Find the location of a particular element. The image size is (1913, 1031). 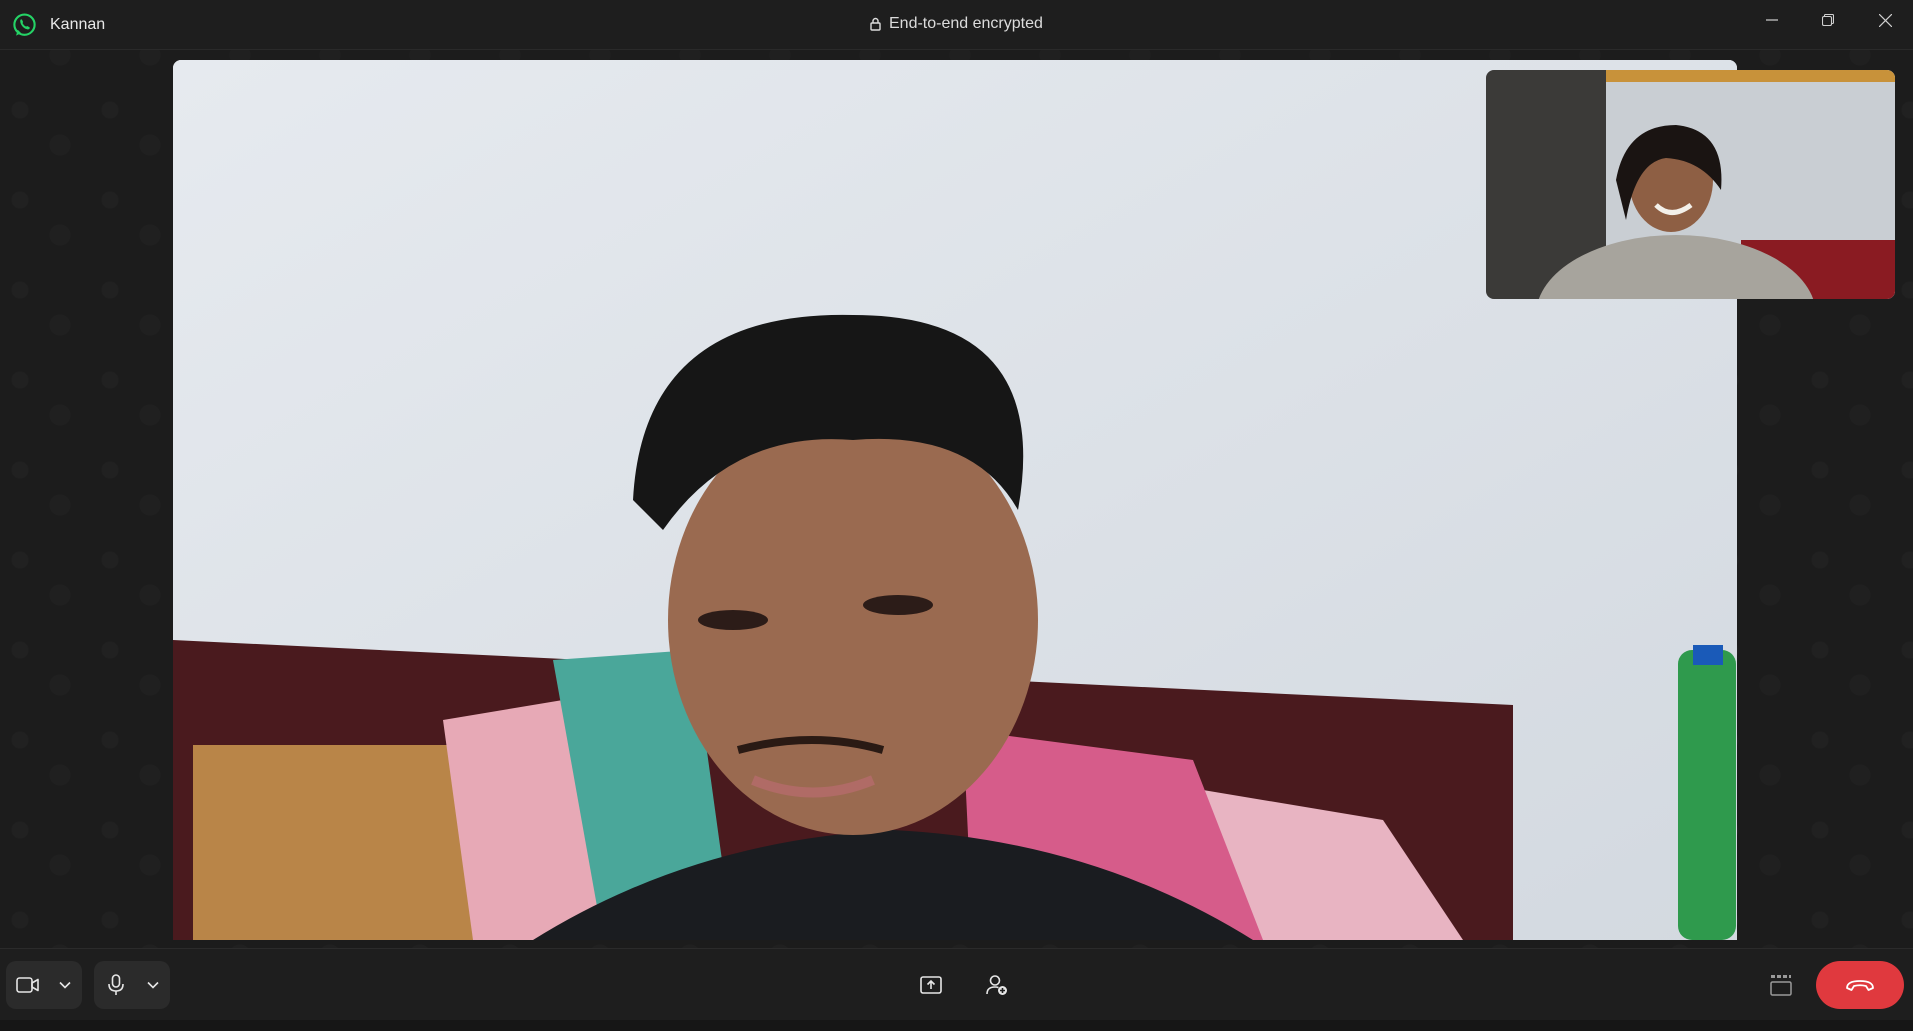

microphone-icon is located at coordinates (116, 984).